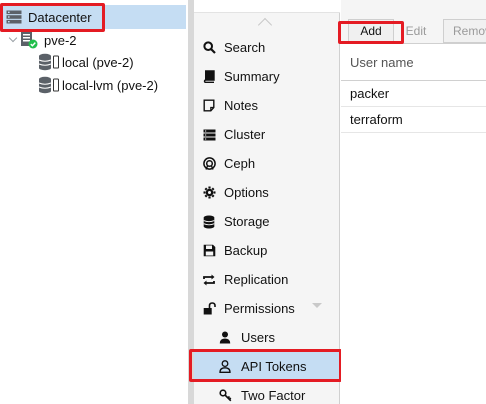  I want to click on tree-item-storage-local-lvm: local-lvm (pve-2), so click(98, 85).